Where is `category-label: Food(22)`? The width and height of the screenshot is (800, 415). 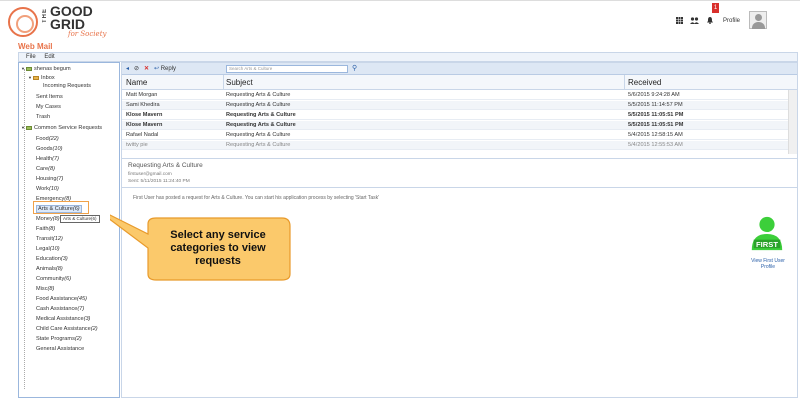 category-label: Food(22) is located at coordinates (47, 139).